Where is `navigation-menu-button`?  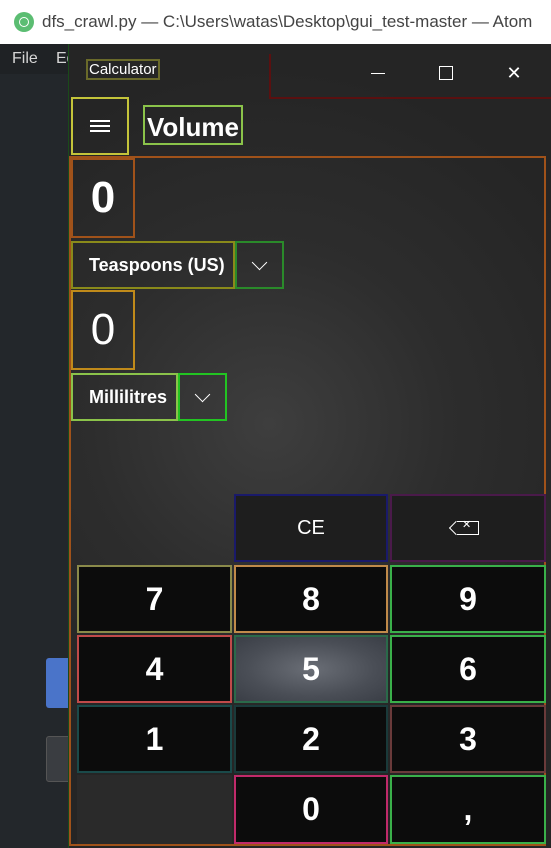 navigation-menu-button is located at coordinates (100, 126).